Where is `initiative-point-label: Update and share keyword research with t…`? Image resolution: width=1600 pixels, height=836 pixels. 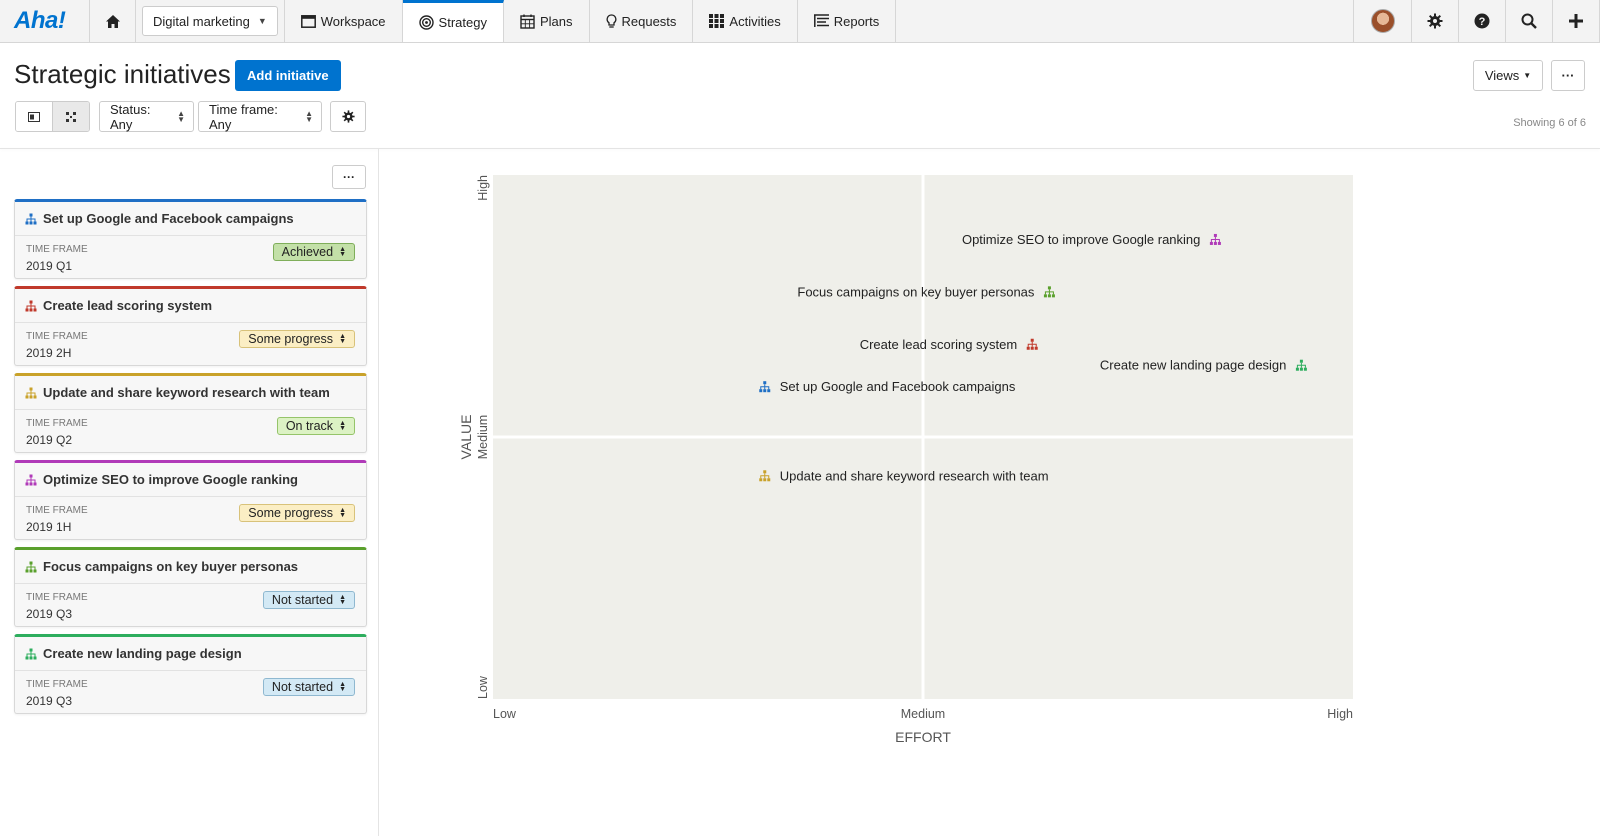 initiative-point-label: Update and share keyword research with t… is located at coordinates (914, 475).